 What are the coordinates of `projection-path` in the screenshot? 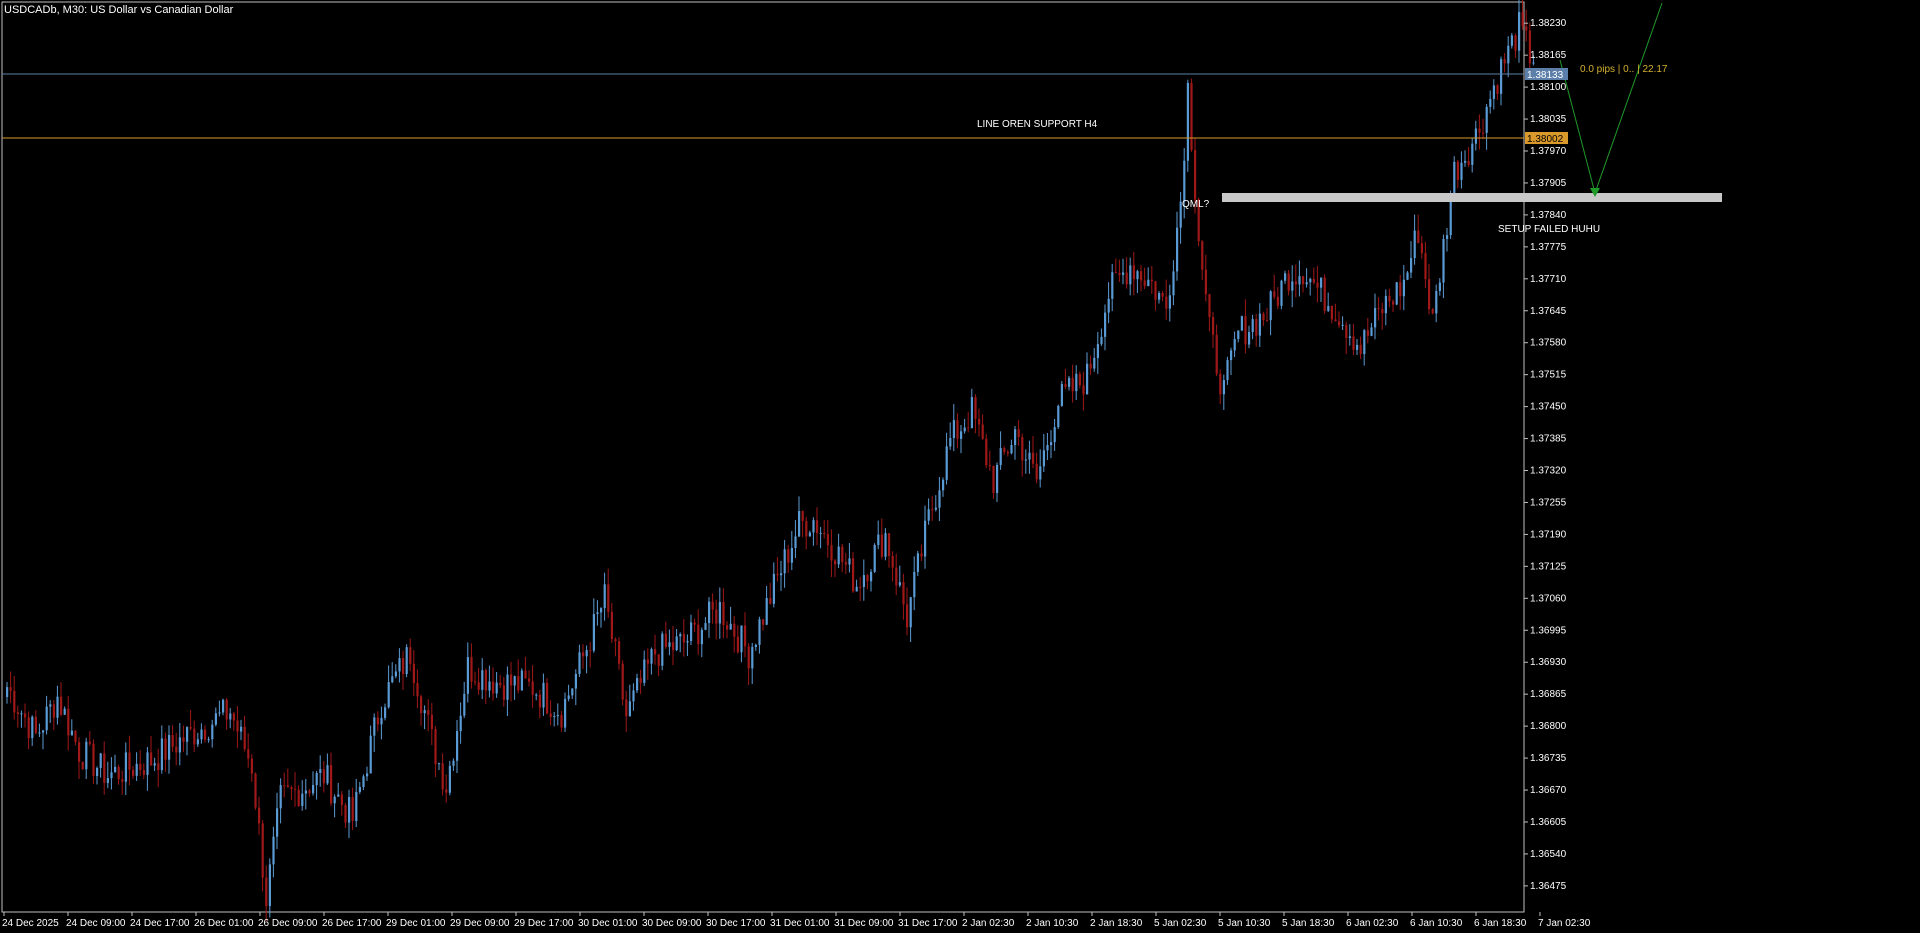 It's located at (1611, 98).